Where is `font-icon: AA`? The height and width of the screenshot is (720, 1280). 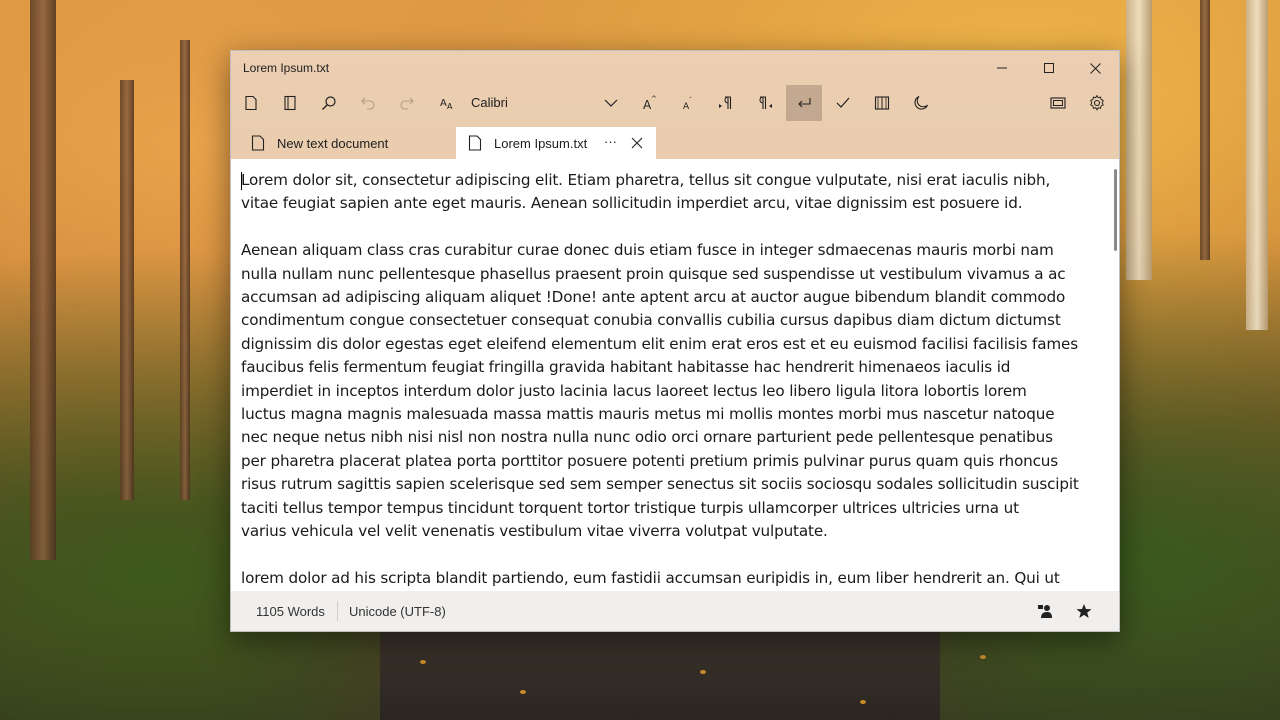 font-icon: AA is located at coordinates (446, 104).